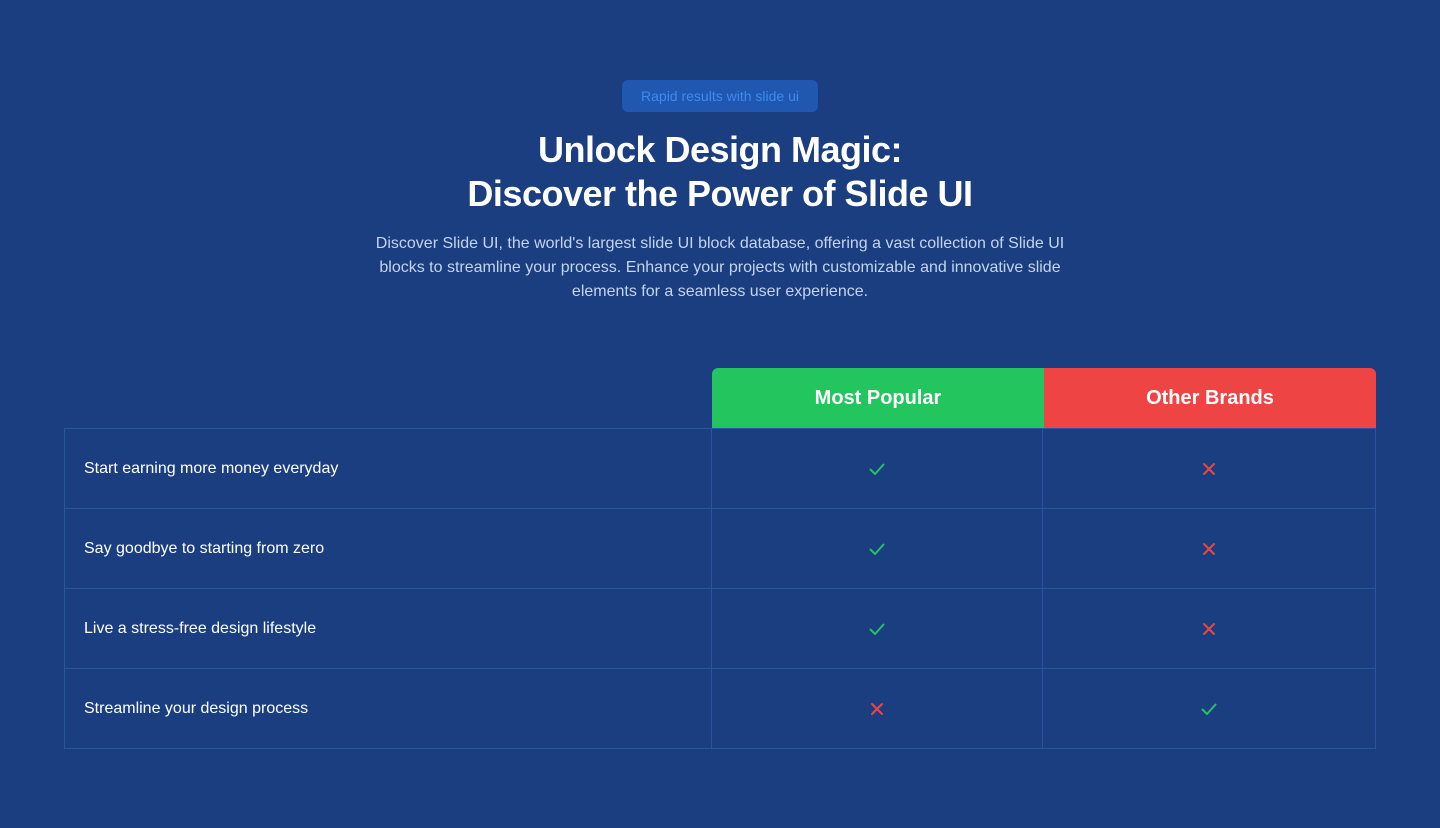  What do you see at coordinates (720, 149) in the screenshot?
I see `title-line-1: Unlock Design Magic:` at bounding box center [720, 149].